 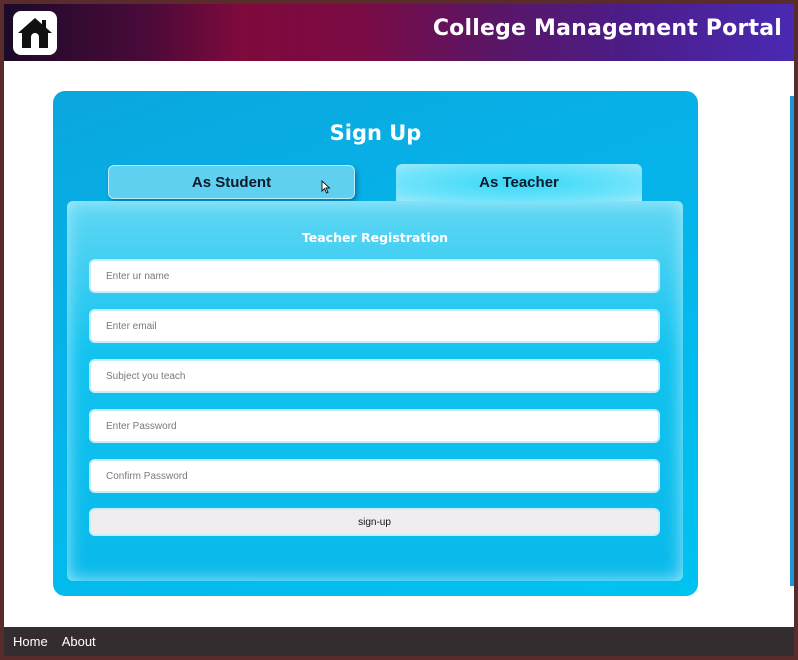 I want to click on page-edge-decoration, so click(x=792, y=341).